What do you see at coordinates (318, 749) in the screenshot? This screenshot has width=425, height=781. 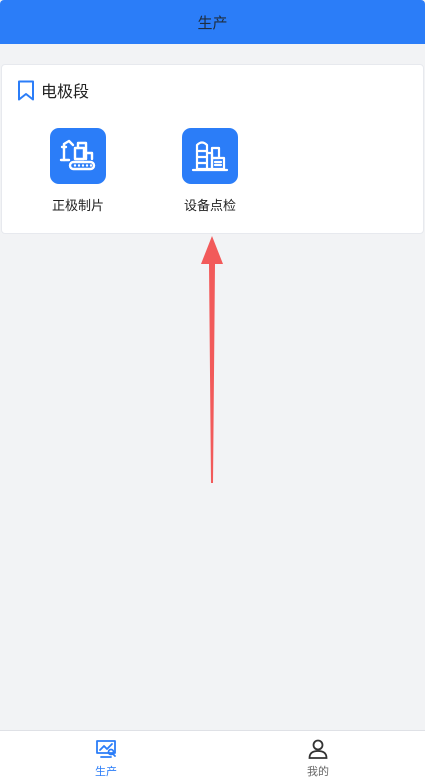 I see `user-icon` at bounding box center [318, 749].